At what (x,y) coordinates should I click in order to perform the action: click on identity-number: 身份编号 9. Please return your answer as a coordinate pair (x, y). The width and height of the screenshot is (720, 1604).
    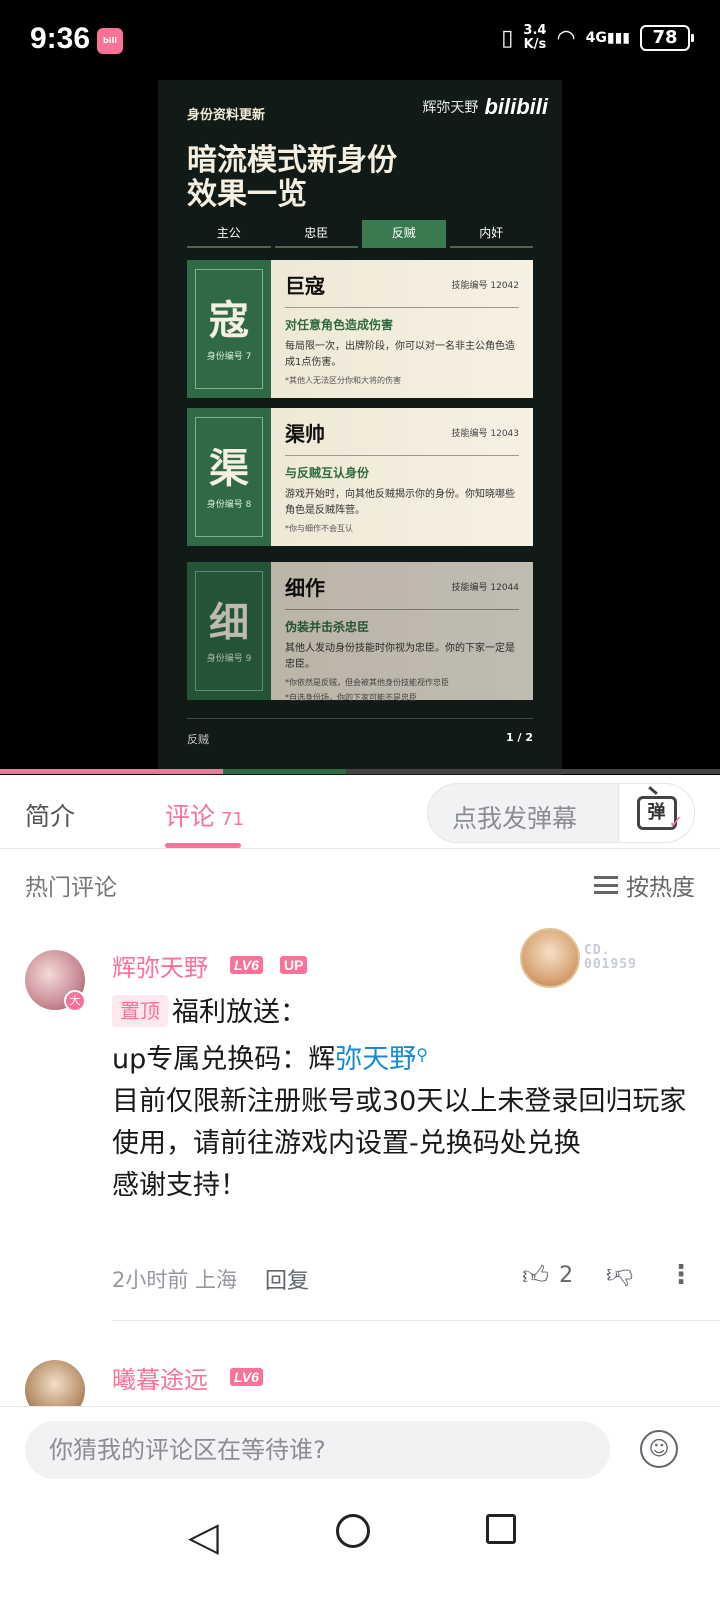
    Looking at the image, I should click on (229, 658).